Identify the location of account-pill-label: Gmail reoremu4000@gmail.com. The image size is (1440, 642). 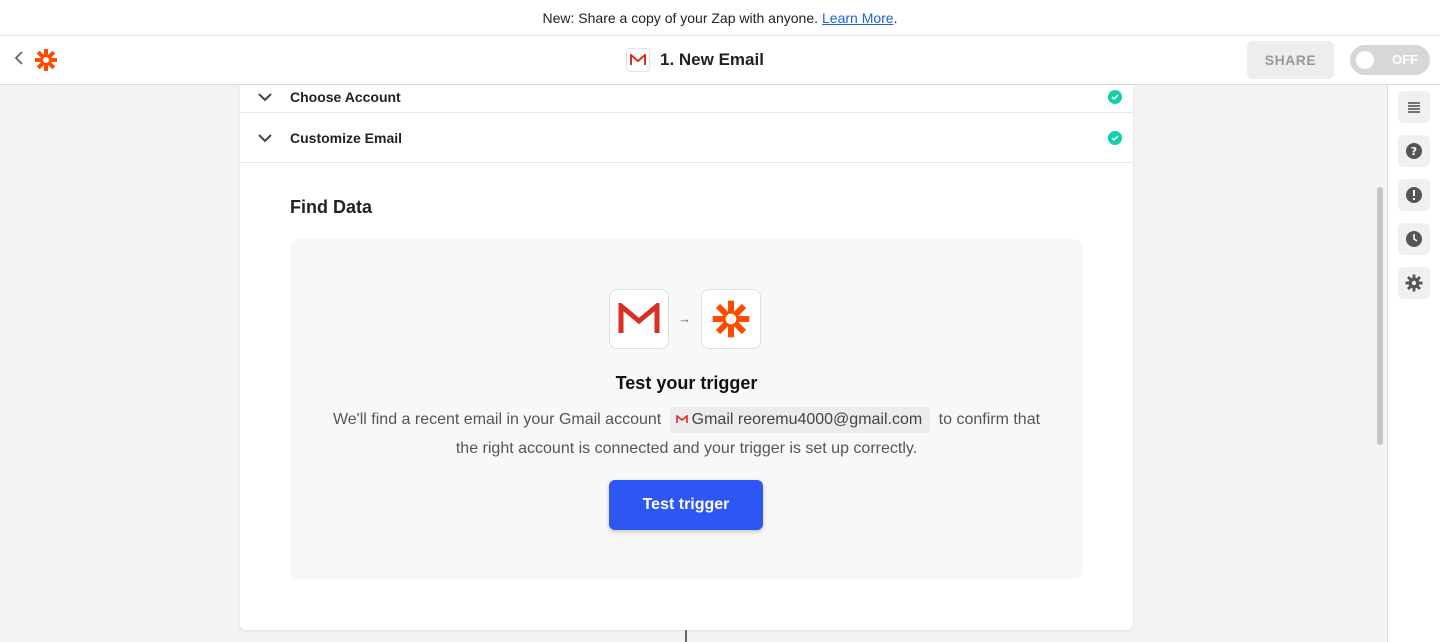
(807, 420).